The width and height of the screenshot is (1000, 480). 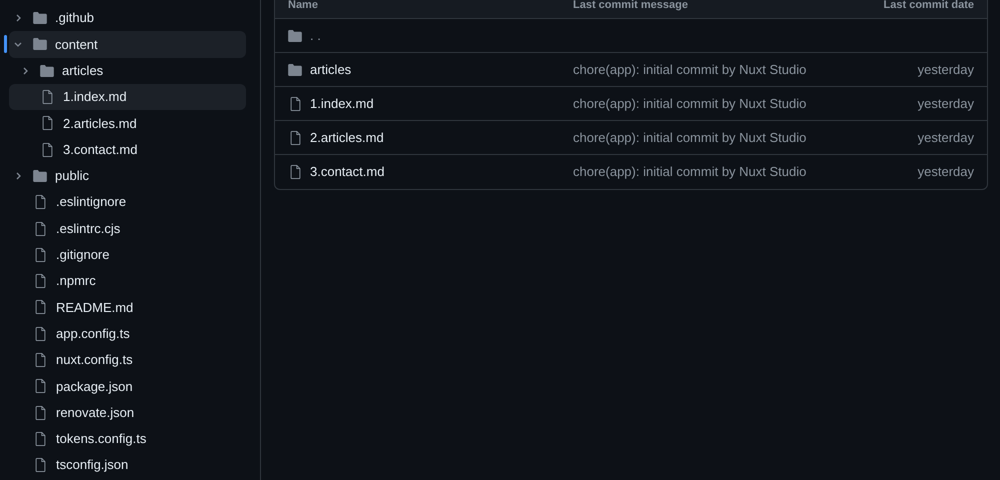 I want to click on file-name-link: 1.index.md, so click(x=342, y=104).